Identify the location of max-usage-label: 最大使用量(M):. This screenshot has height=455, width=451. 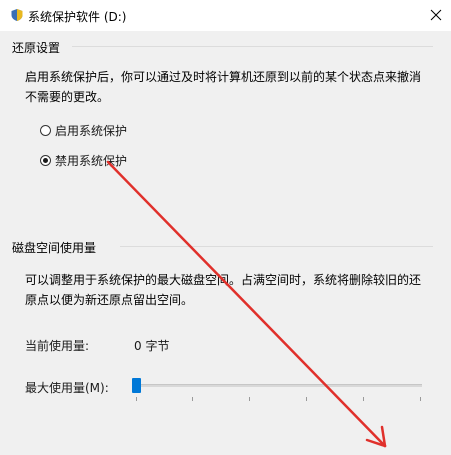
(67, 388).